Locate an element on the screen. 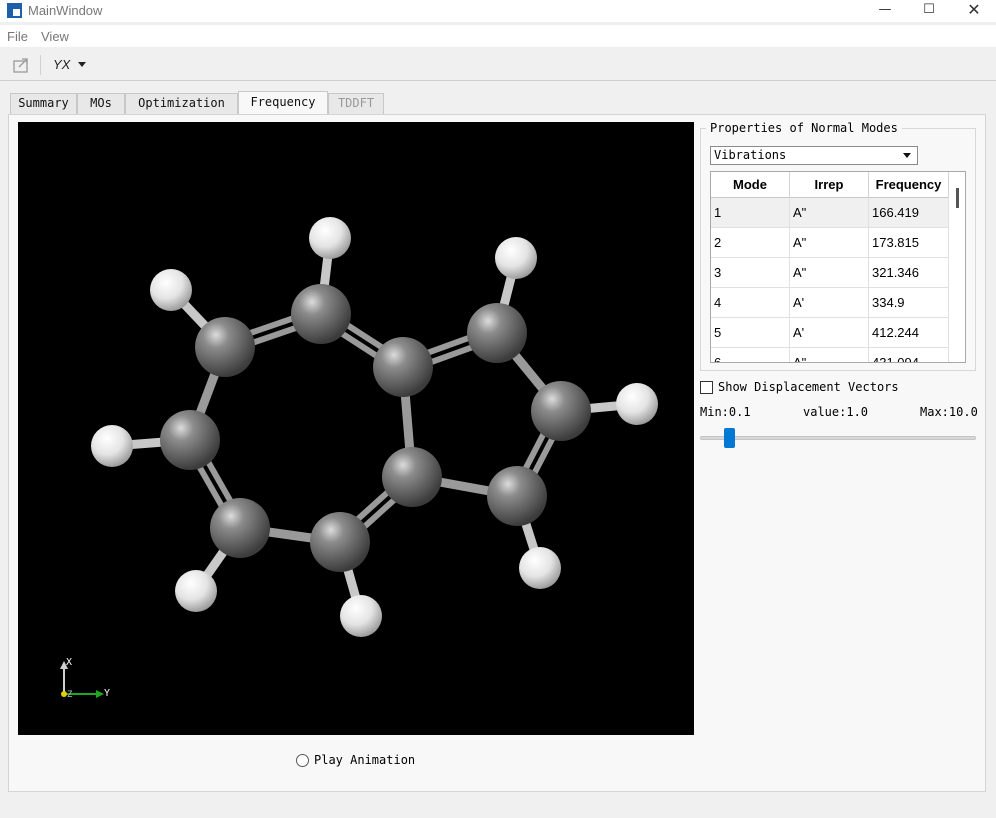 This screenshot has width=996, height=818. cell-mode: 6 is located at coordinates (750, 355).